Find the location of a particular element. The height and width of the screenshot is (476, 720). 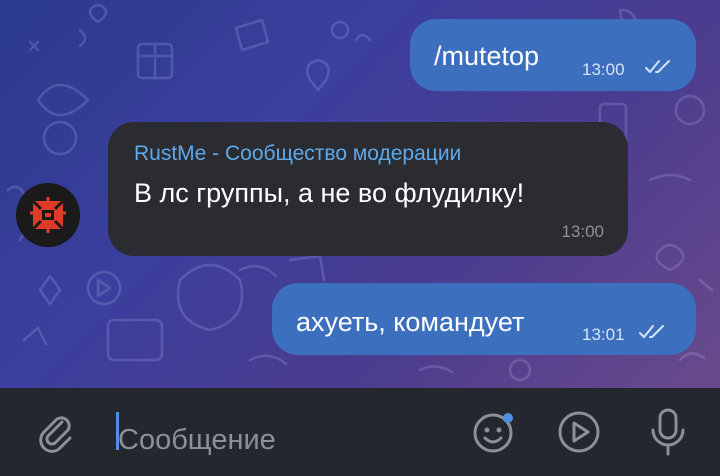

message-text: ахуеть, командует is located at coordinates (410, 322).